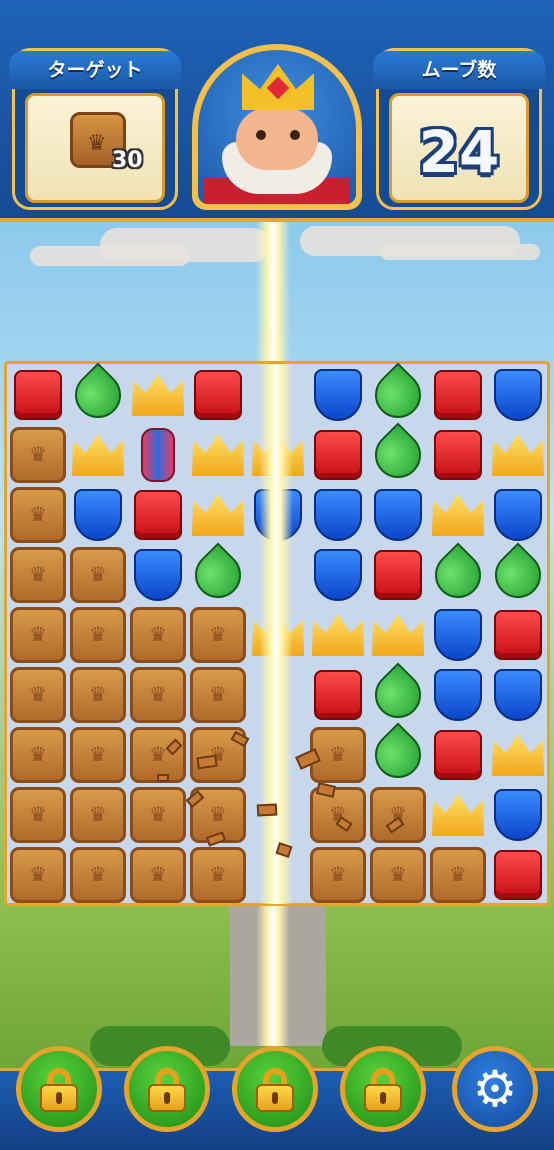 The width and height of the screenshot is (554, 1150). What do you see at coordinates (275, 1098) in the screenshot?
I see `keyhole` at bounding box center [275, 1098].